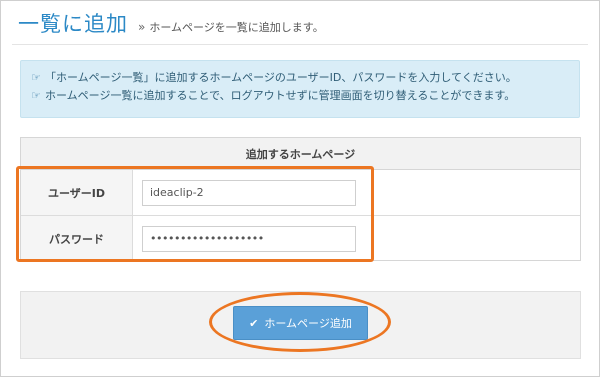 This screenshot has height=377, width=600. I want to click on page-title: 一覧に追加, so click(73, 24).